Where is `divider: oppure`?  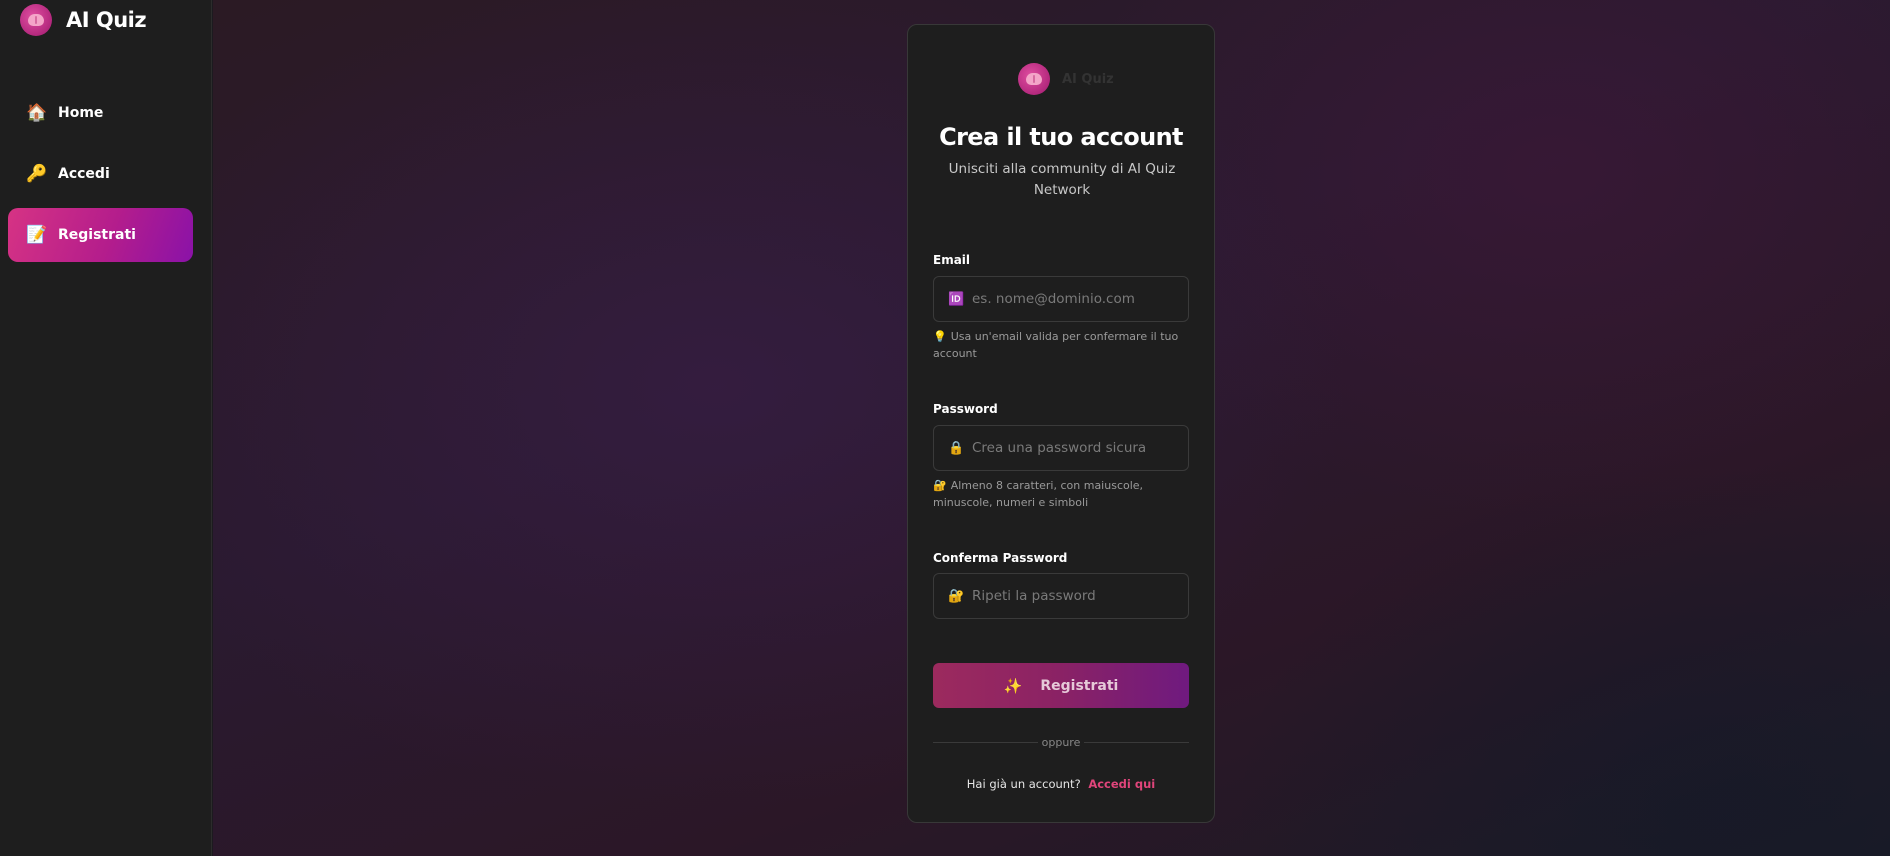 divider: oppure is located at coordinates (1061, 742).